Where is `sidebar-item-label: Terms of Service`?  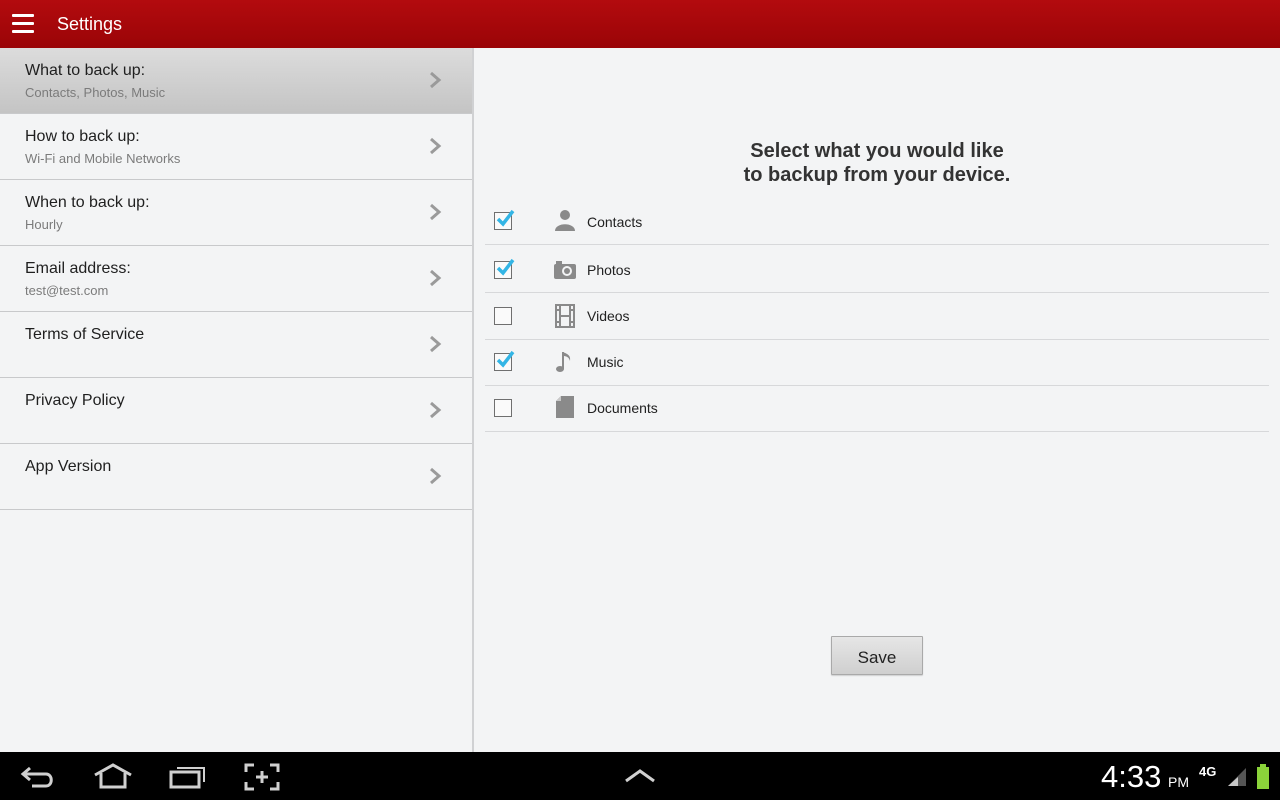 sidebar-item-label: Terms of Service is located at coordinates (85, 334).